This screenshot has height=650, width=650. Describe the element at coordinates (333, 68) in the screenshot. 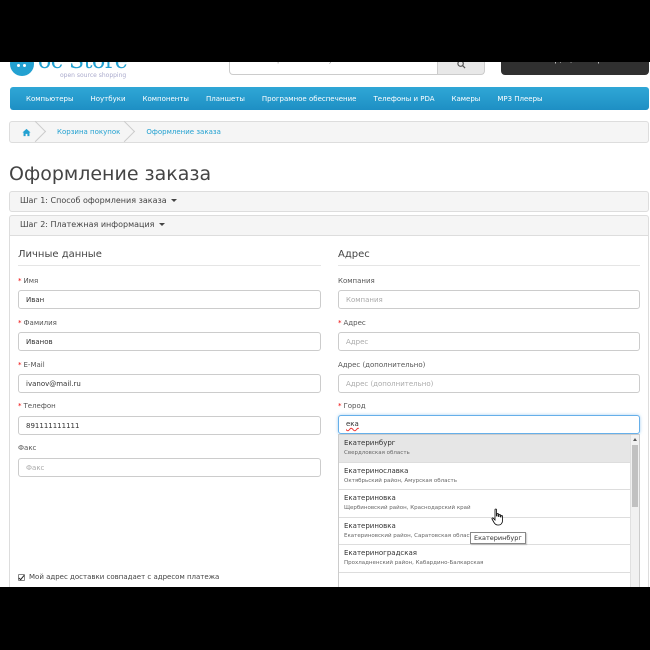

I see `search-input: Поиск товара по каталогу` at that location.